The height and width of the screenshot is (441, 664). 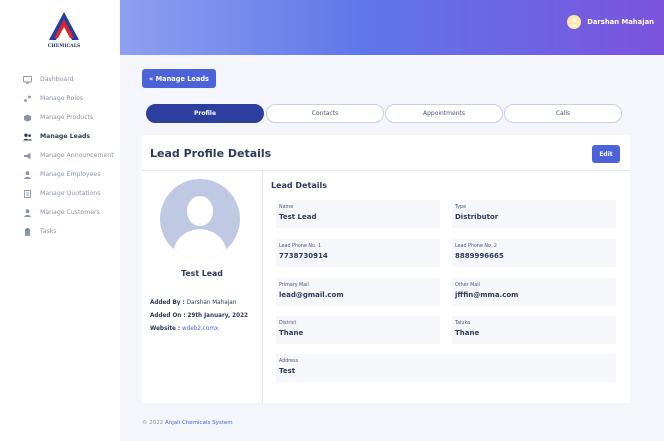 I want to click on user-menu: Darshan Mahajan, so click(x=610, y=22).